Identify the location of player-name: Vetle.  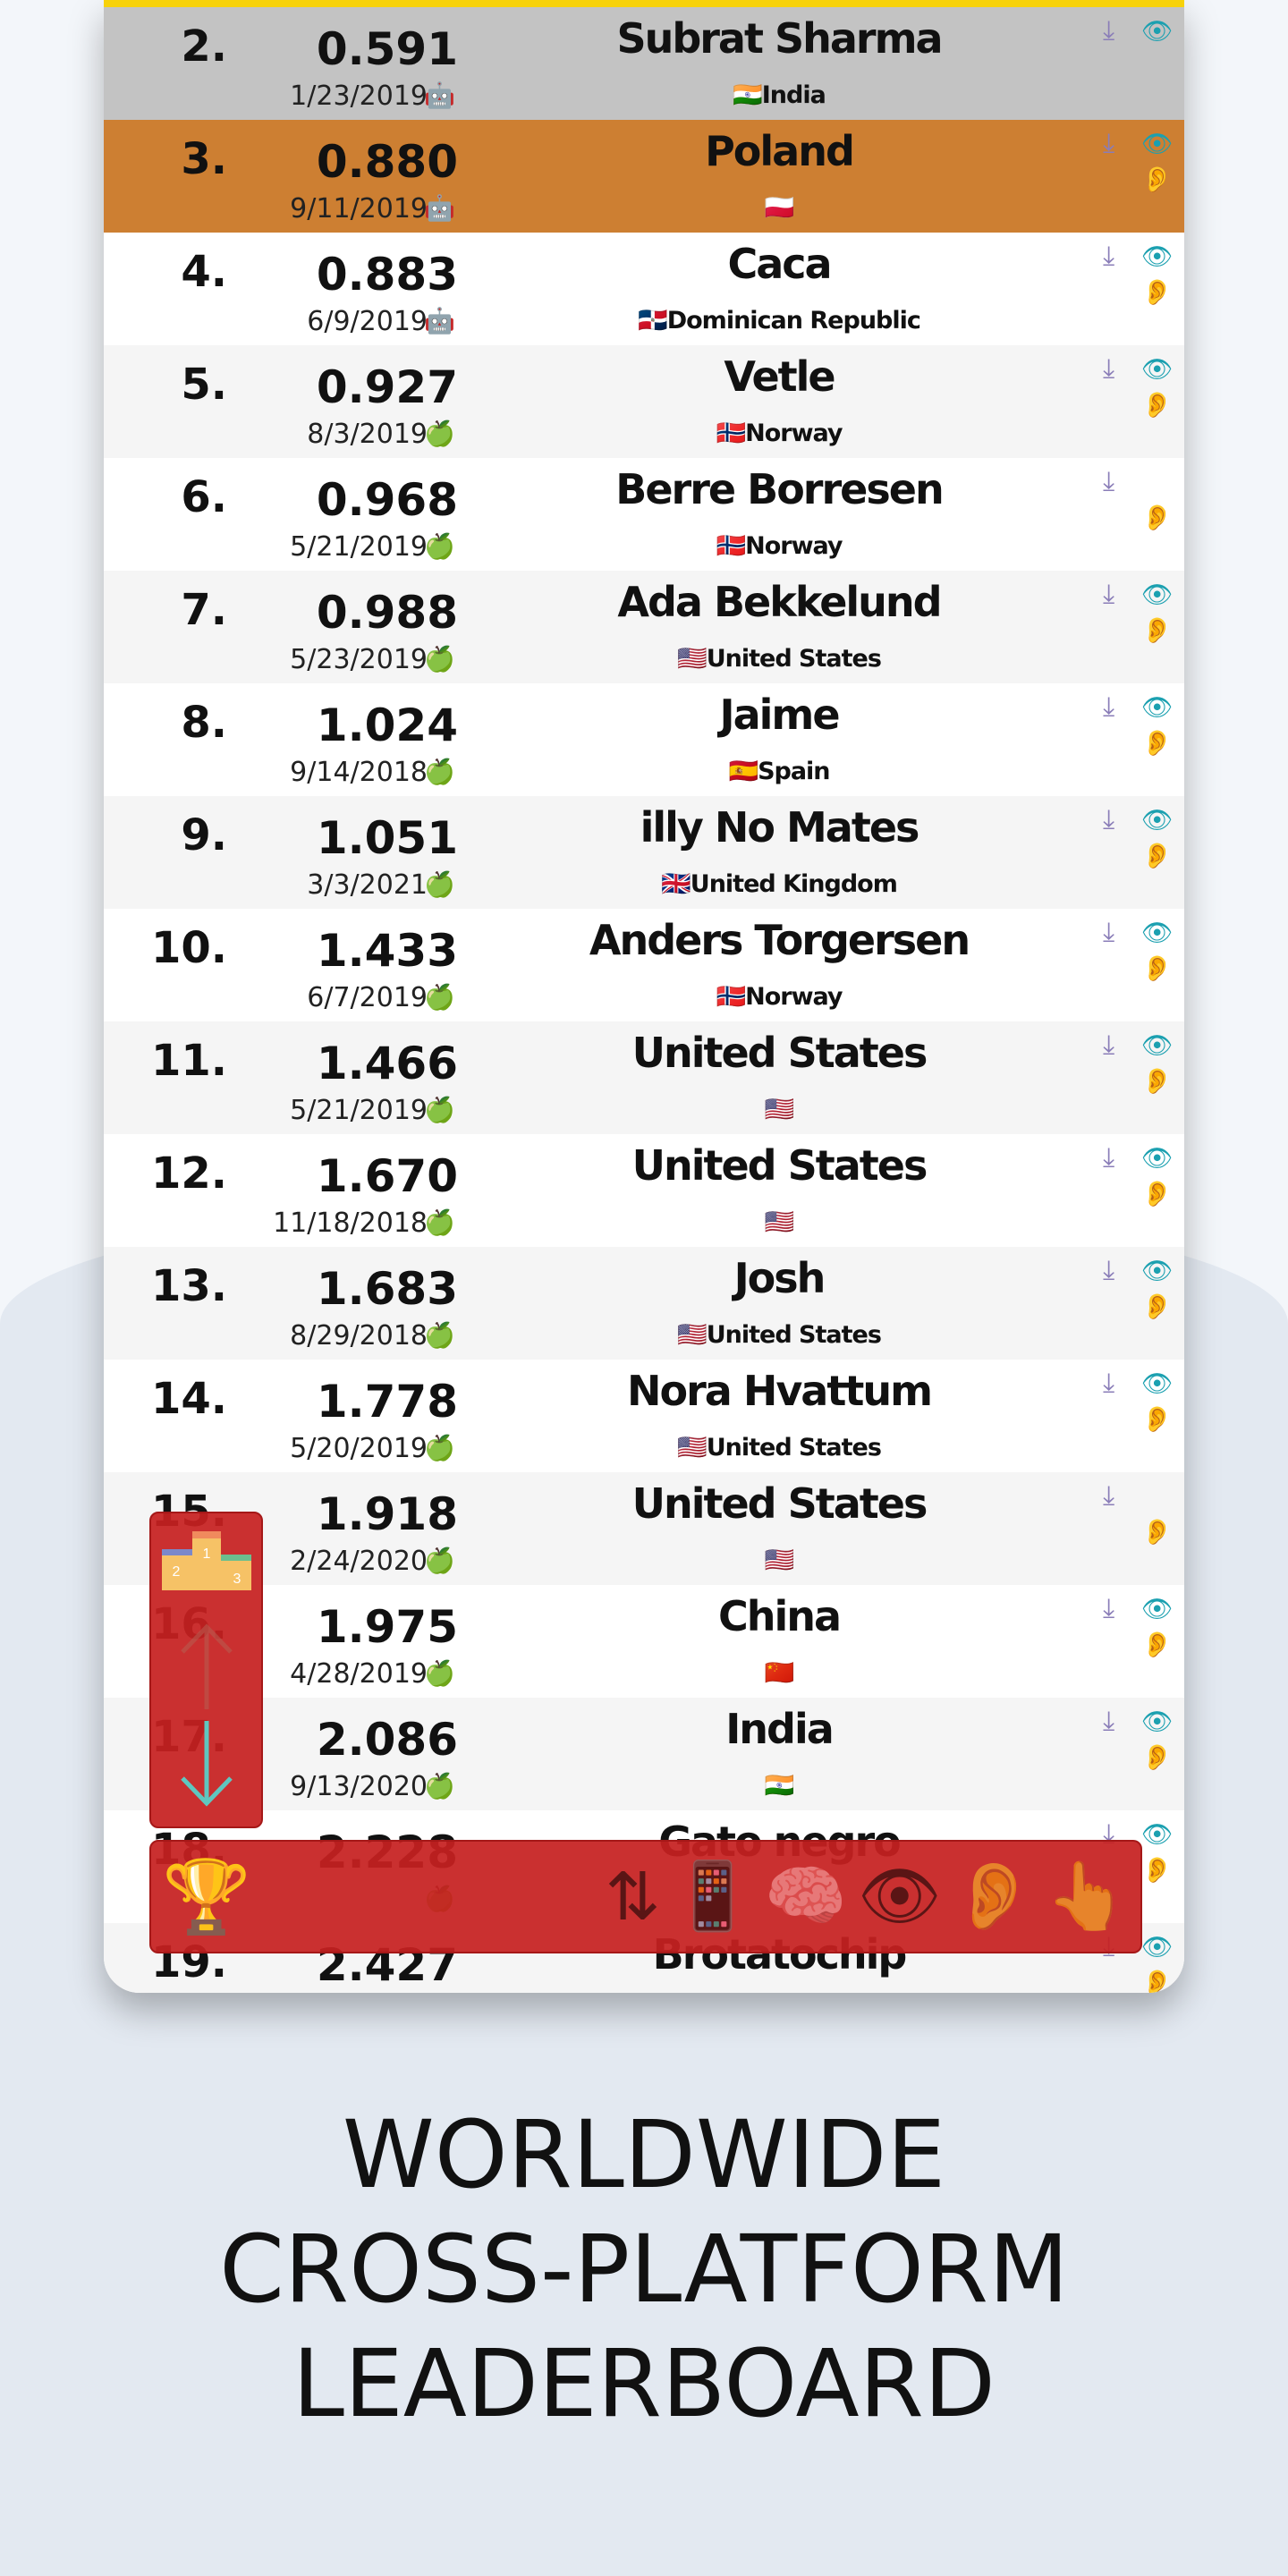
(779, 376).